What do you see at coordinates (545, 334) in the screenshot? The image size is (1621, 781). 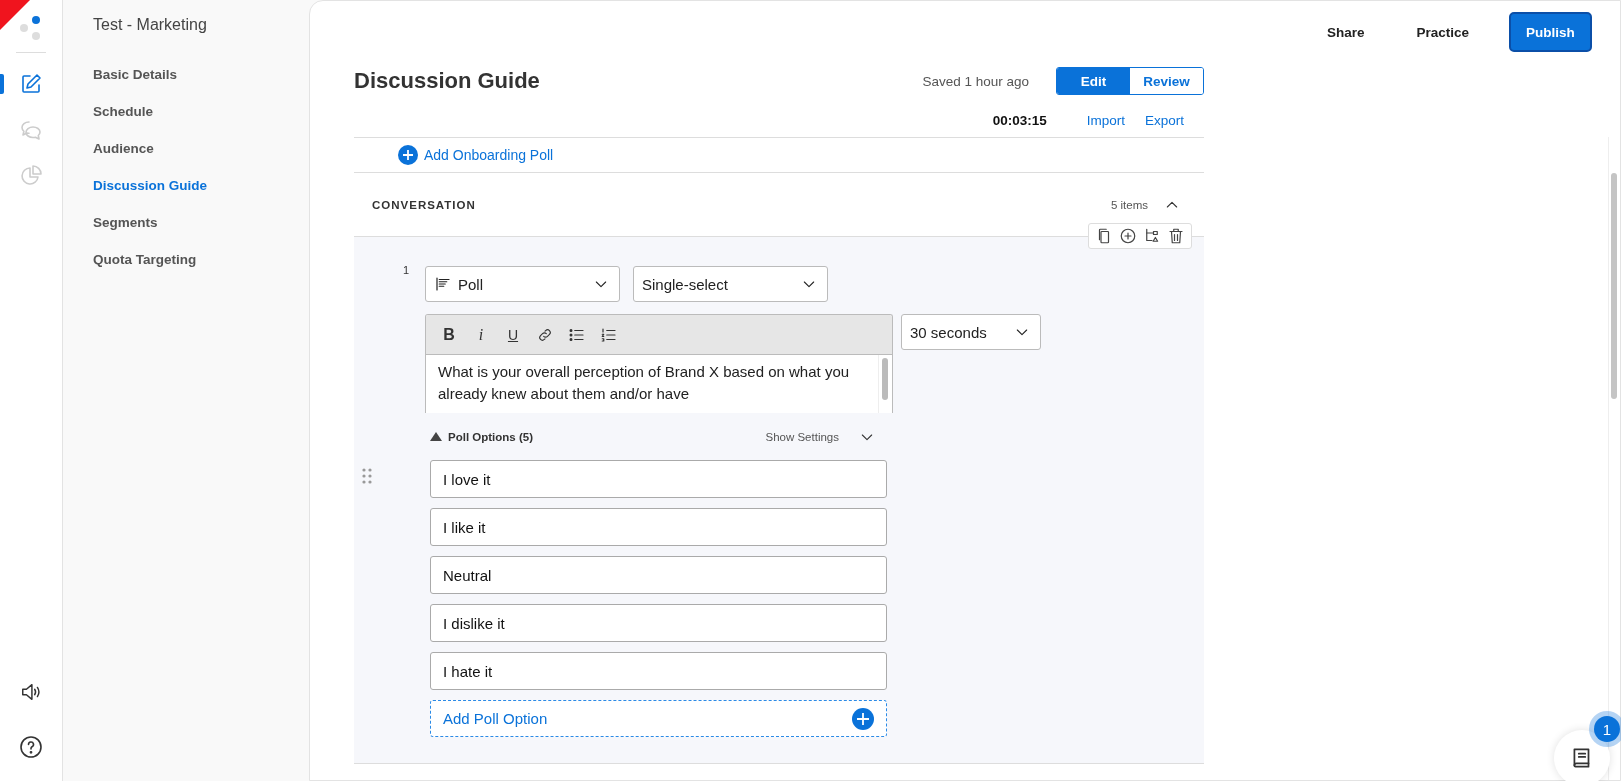 I see `link-icon` at bounding box center [545, 334].